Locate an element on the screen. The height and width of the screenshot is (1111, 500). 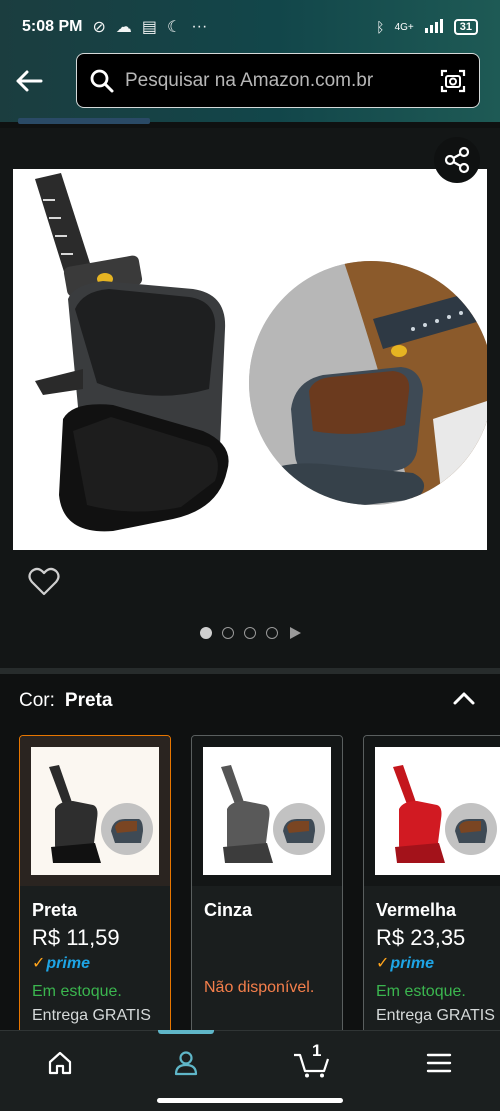
signal-icon is located at coordinates (434, 27).